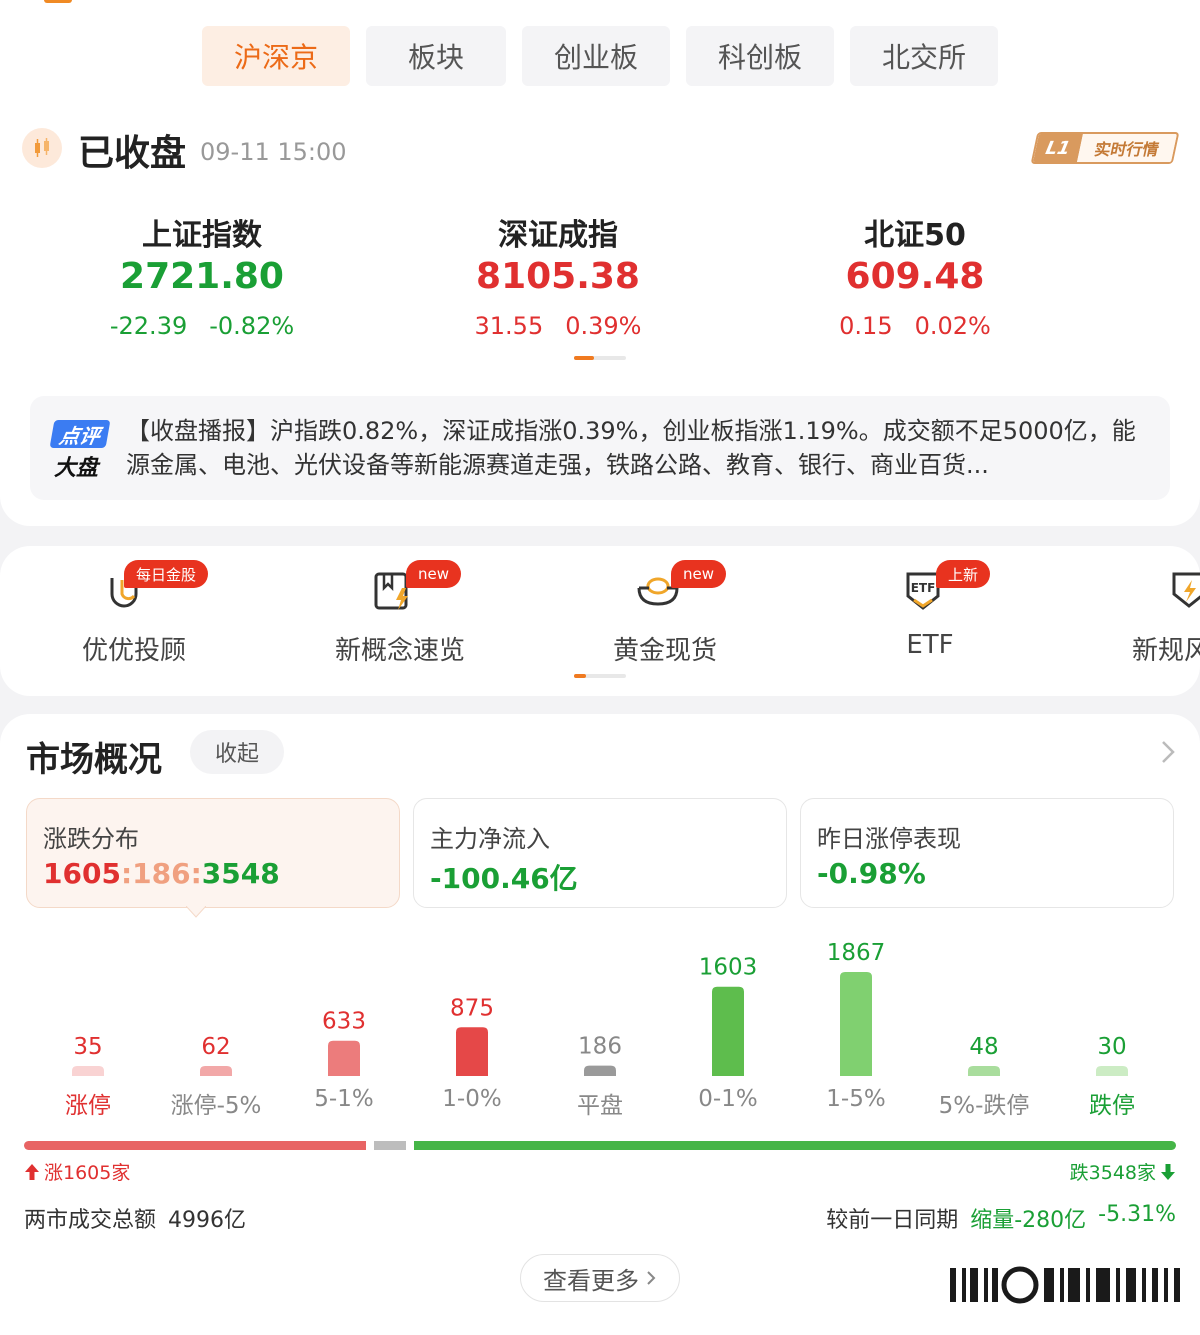 Image resolution: width=1200 pixels, height=1335 pixels. Describe the element at coordinates (273, 152) in the screenshot. I see `market-status-time: 09-11 15:00` at that location.